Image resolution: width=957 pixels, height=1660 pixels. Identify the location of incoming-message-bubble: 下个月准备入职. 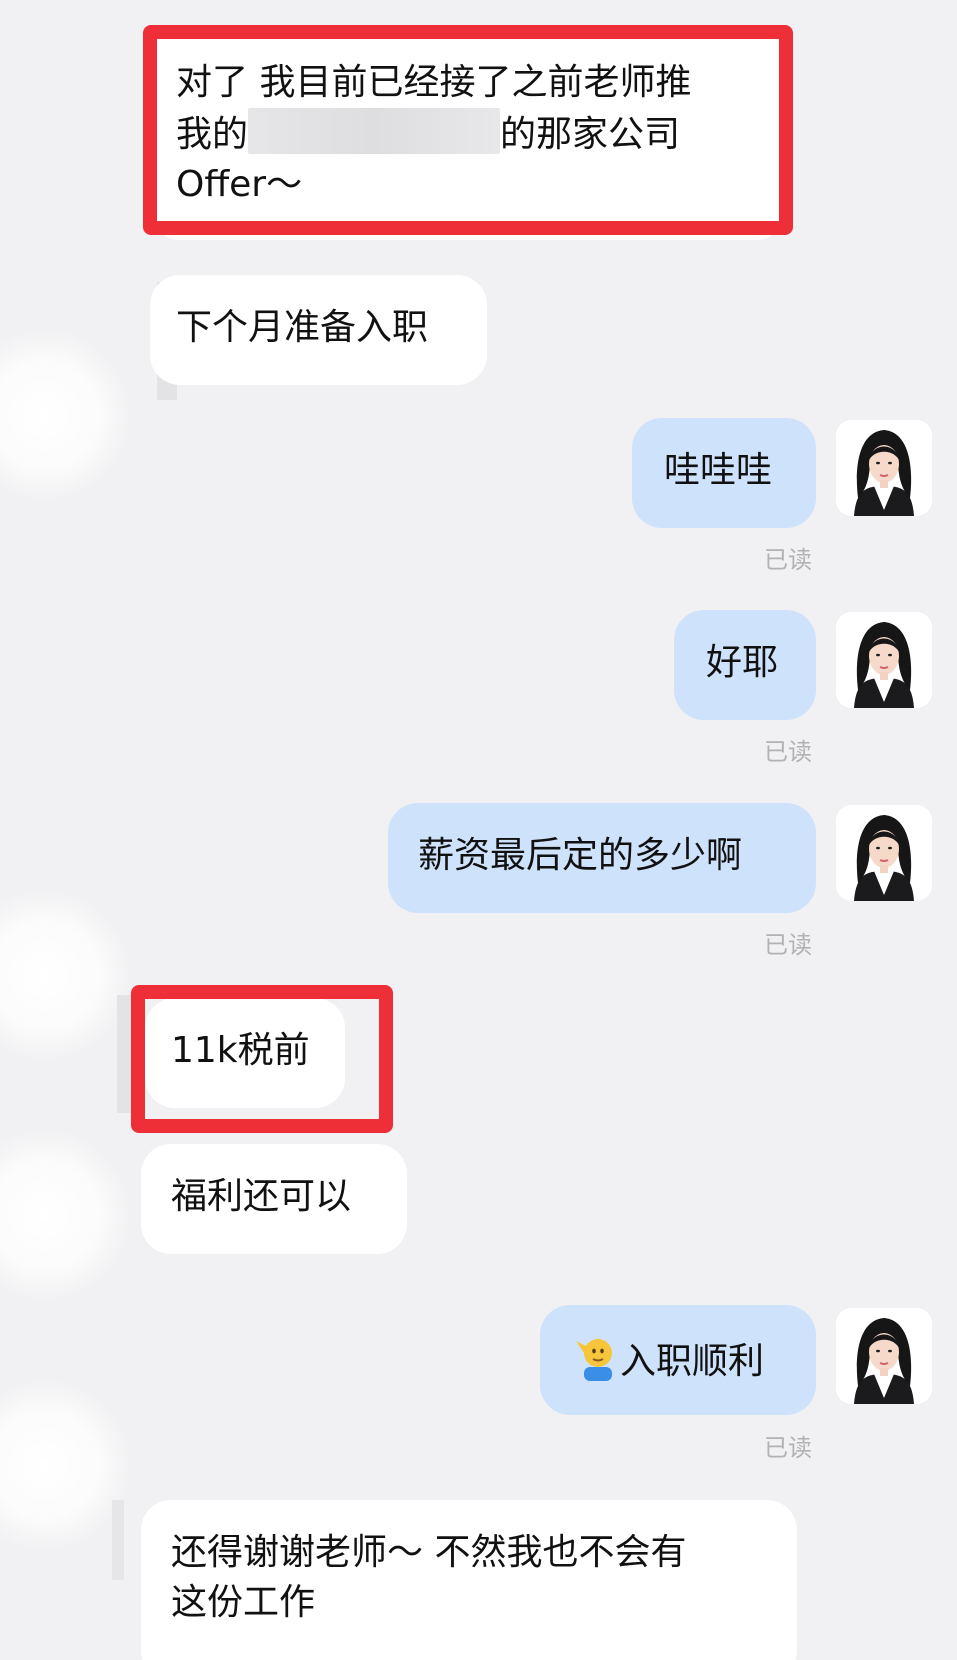
(318, 330).